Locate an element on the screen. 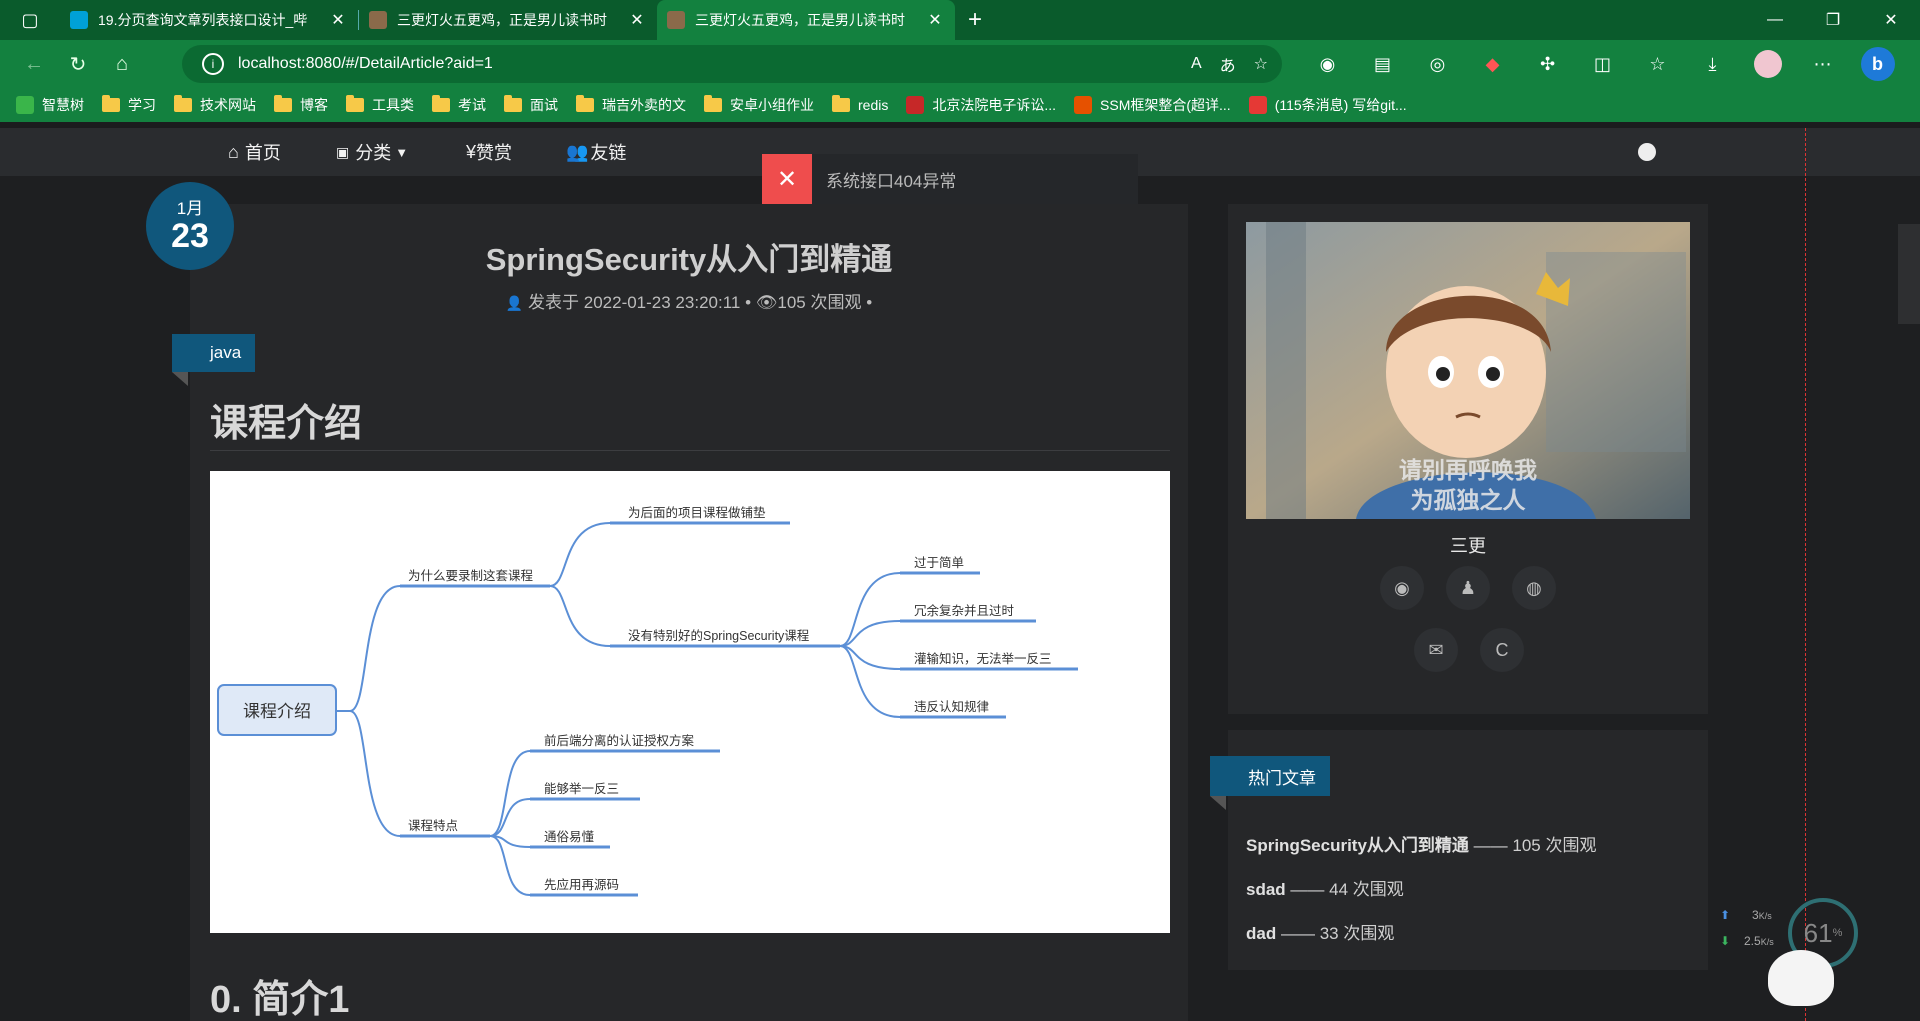  hot-articles-title: 热门文章 is located at coordinates (1270, 776).